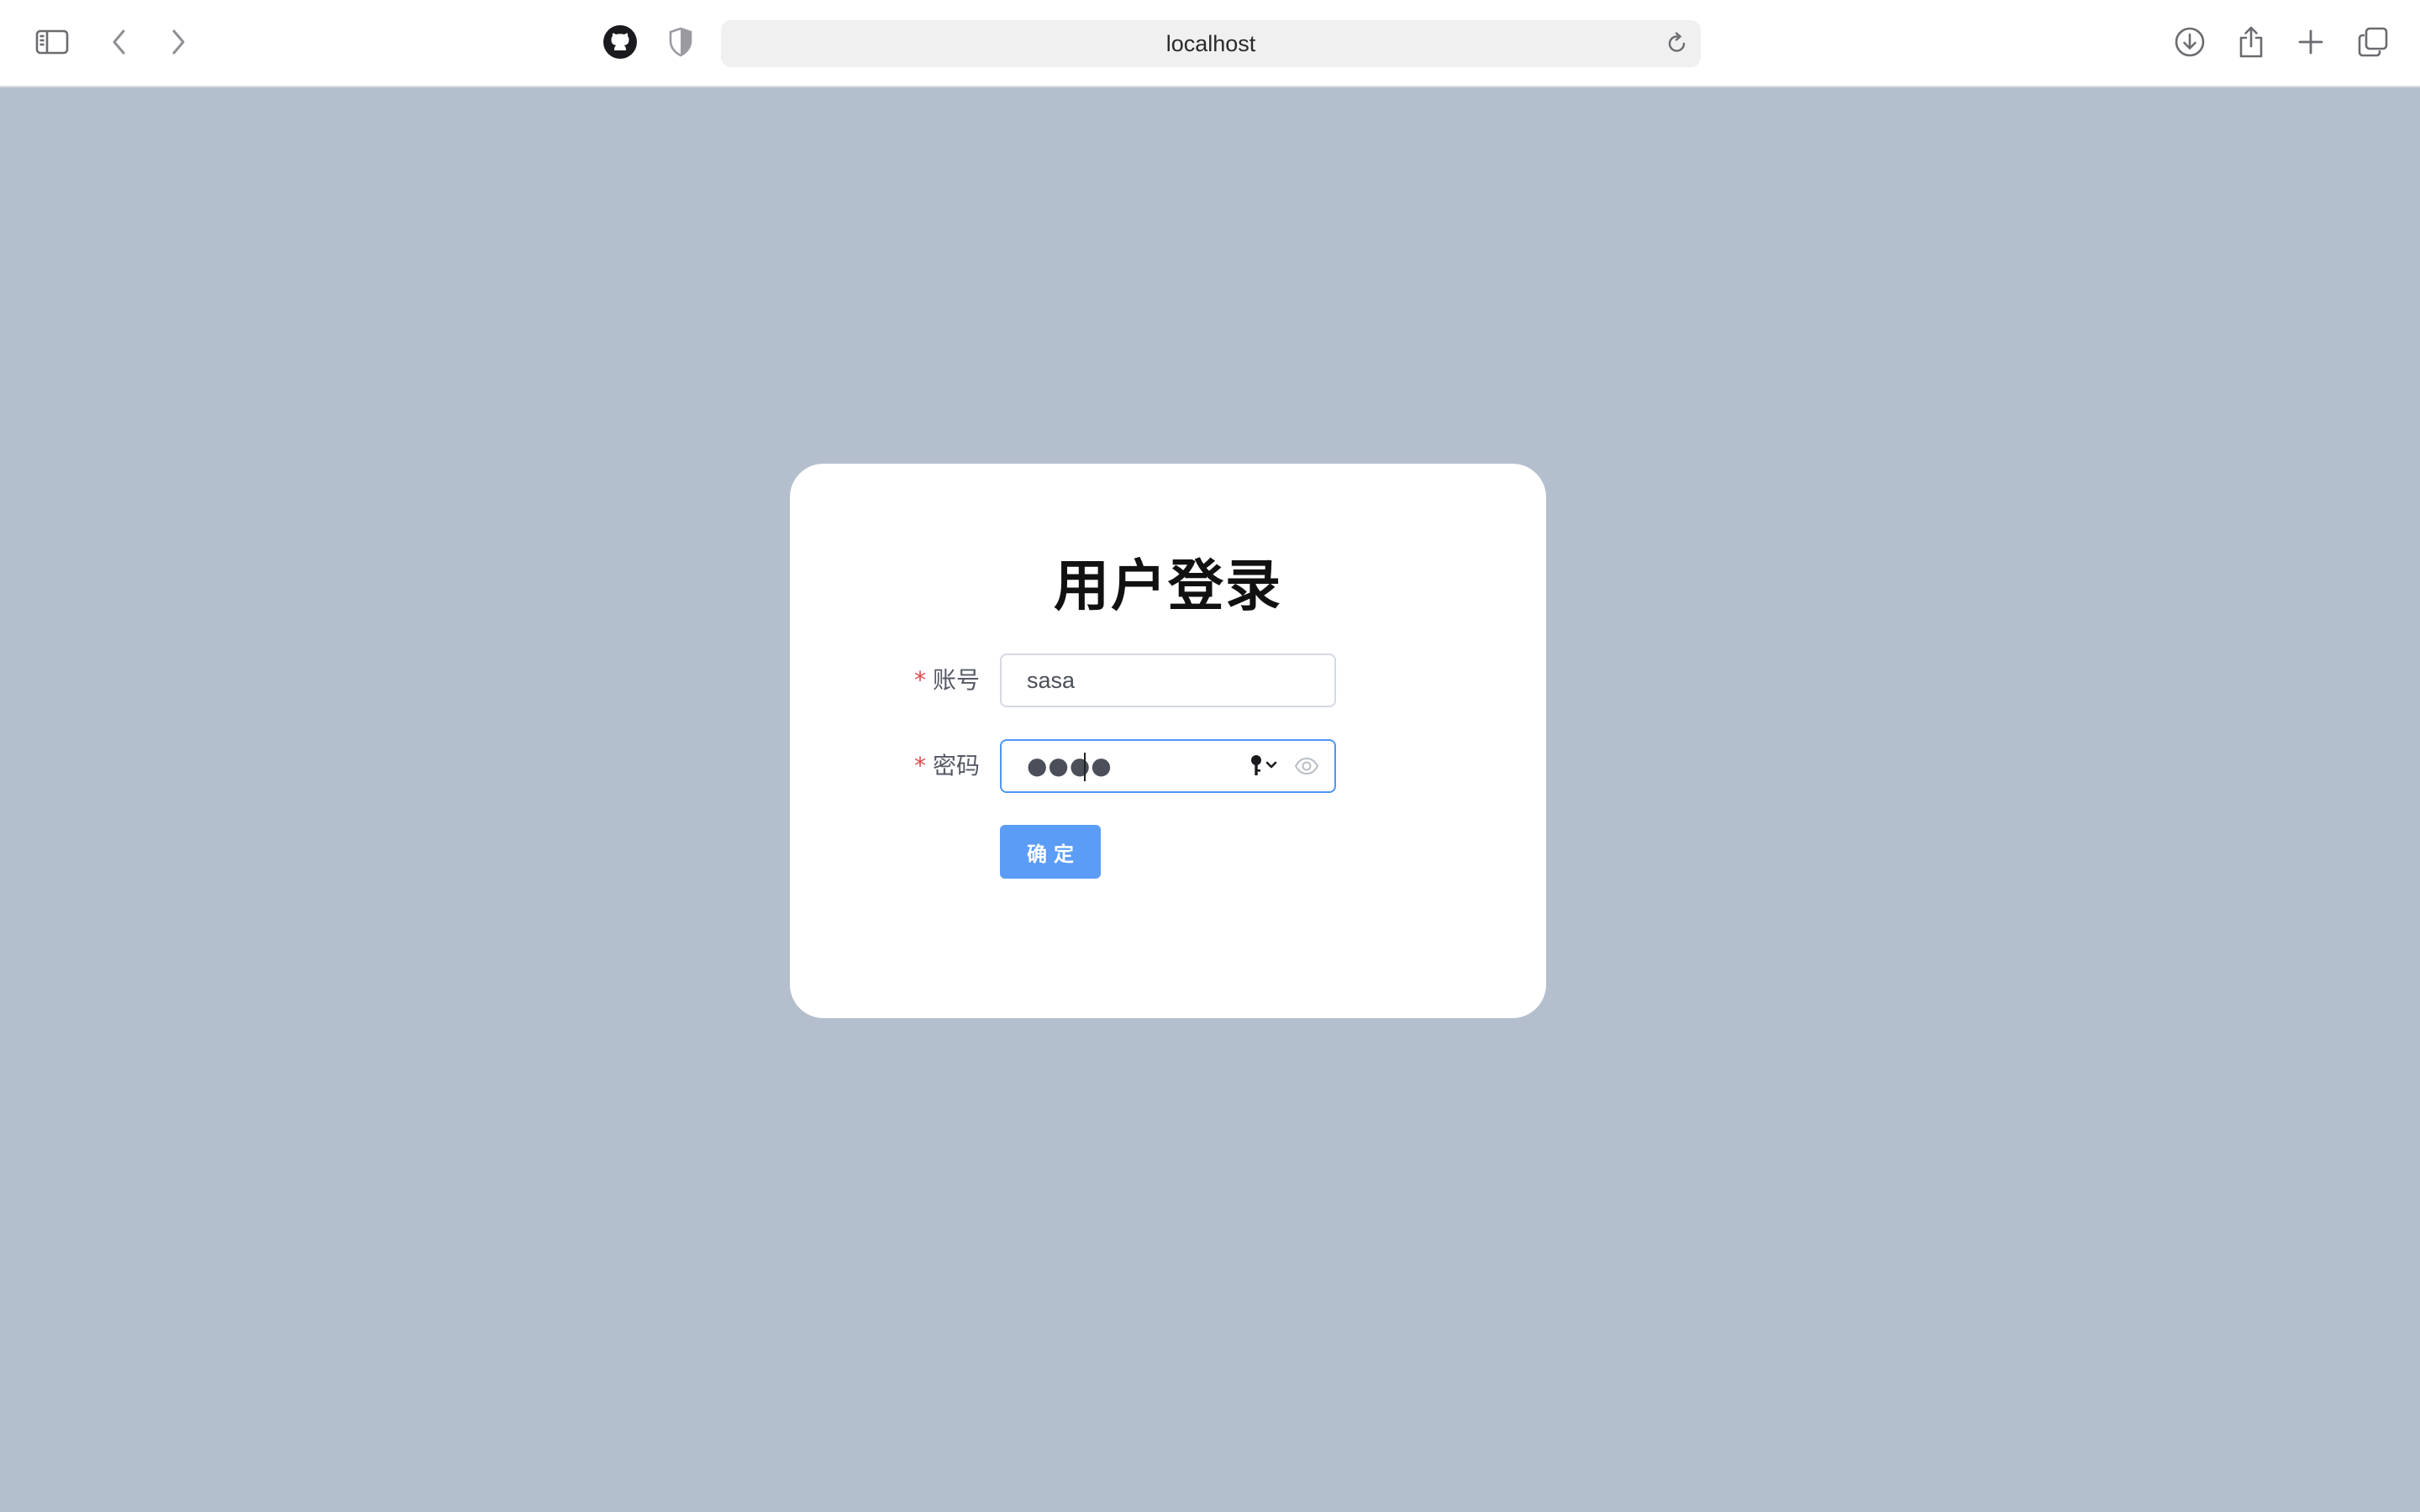  What do you see at coordinates (956, 680) in the screenshot?
I see `account-label-text: 账号` at bounding box center [956, 680].